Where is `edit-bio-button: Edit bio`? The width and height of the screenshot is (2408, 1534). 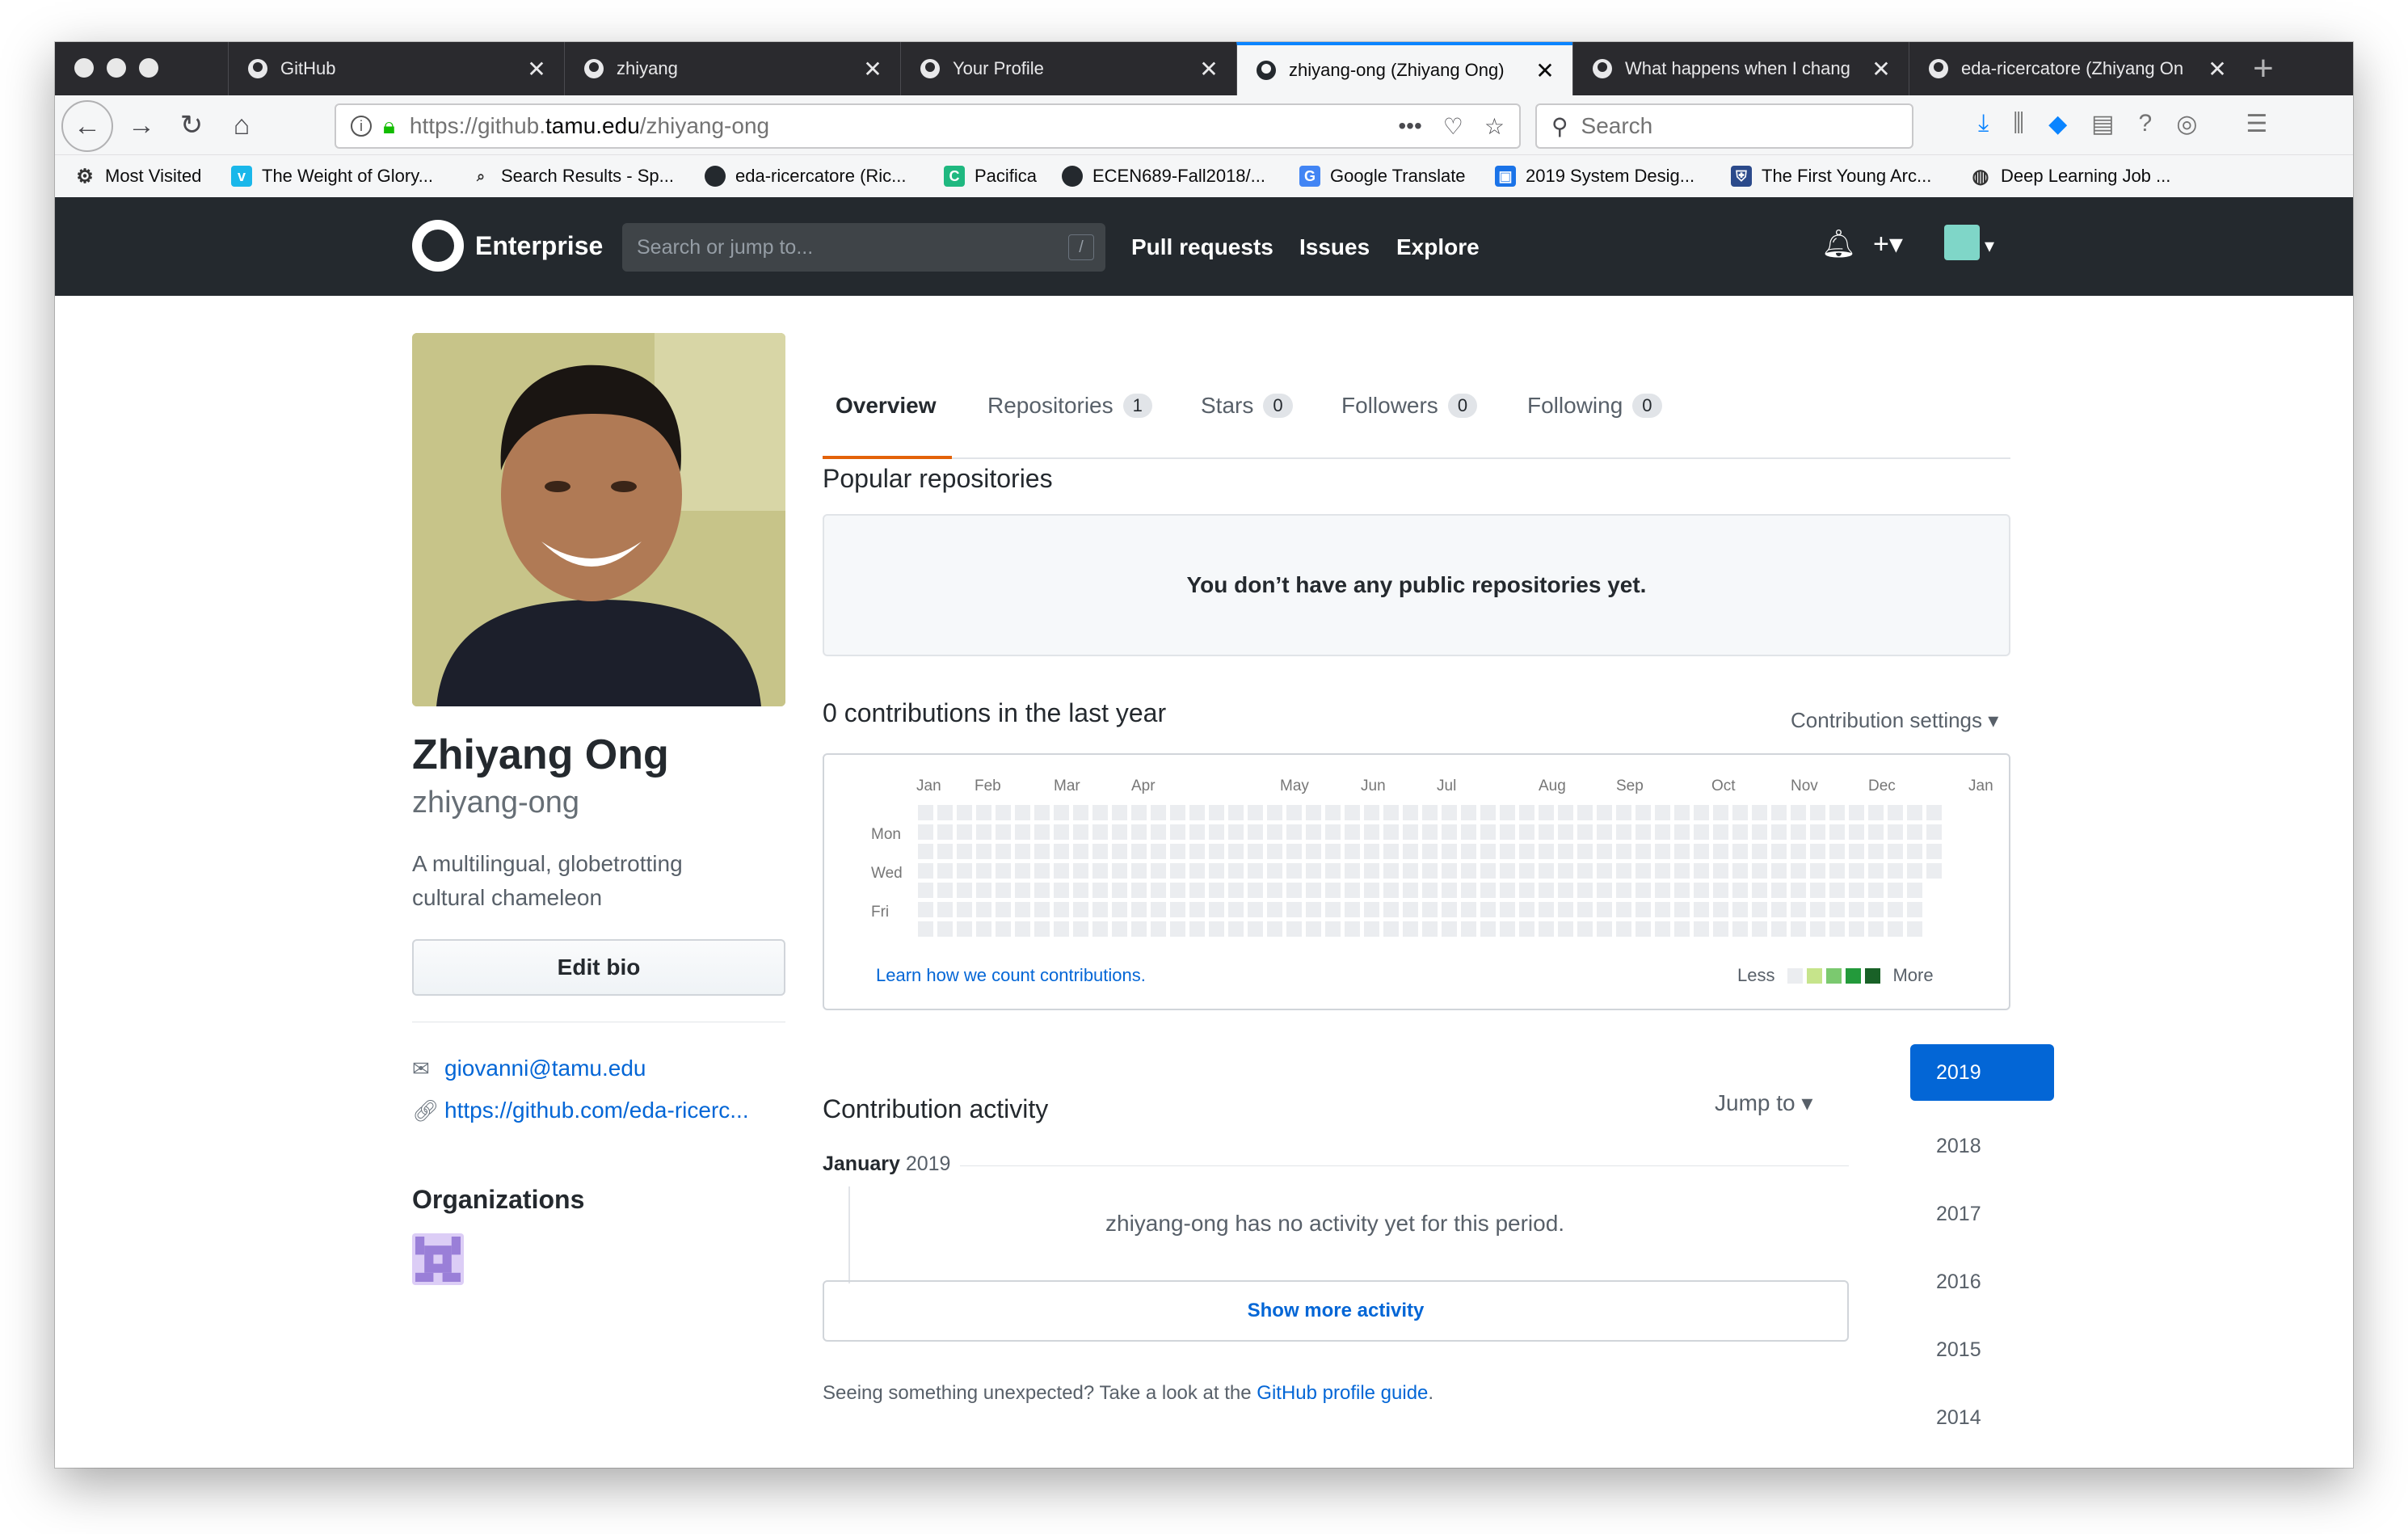
edit-bio-button: Edit bio is located at coordinates (598, 967).